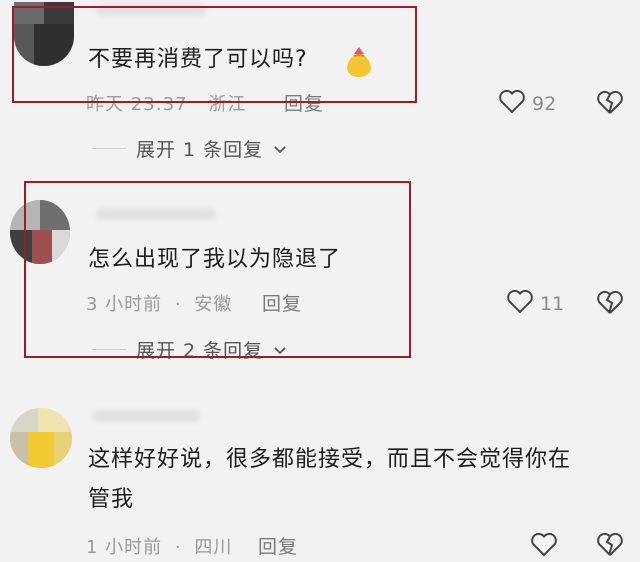 This screenshot has width=640, height=562. What do you see at coordinates (111, 499) in the screenshot?
I see `comment-text-line2: 管我` at bounding box center [111, 499].